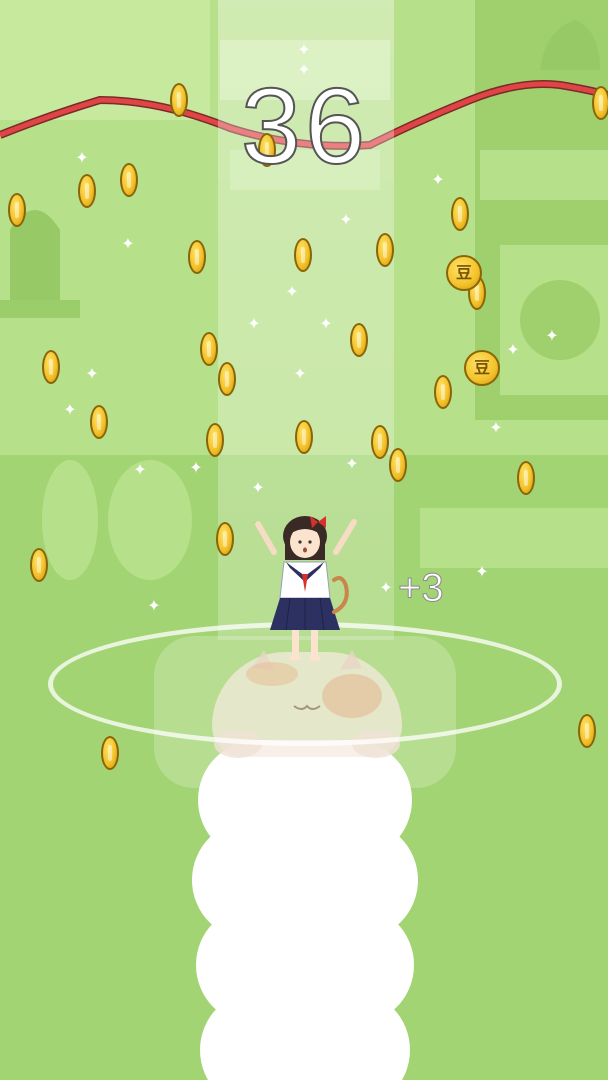  Describe the element at coordinates (421, 588) in the screenshot. I see `points-popup: +3` at that location.